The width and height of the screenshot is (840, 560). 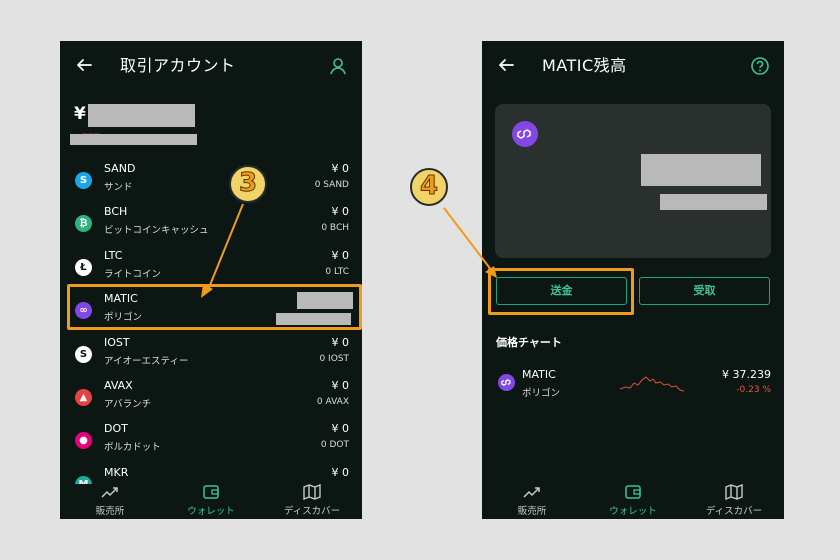 I want to click on step-4-badge: 4, so click(x=429, y=187).